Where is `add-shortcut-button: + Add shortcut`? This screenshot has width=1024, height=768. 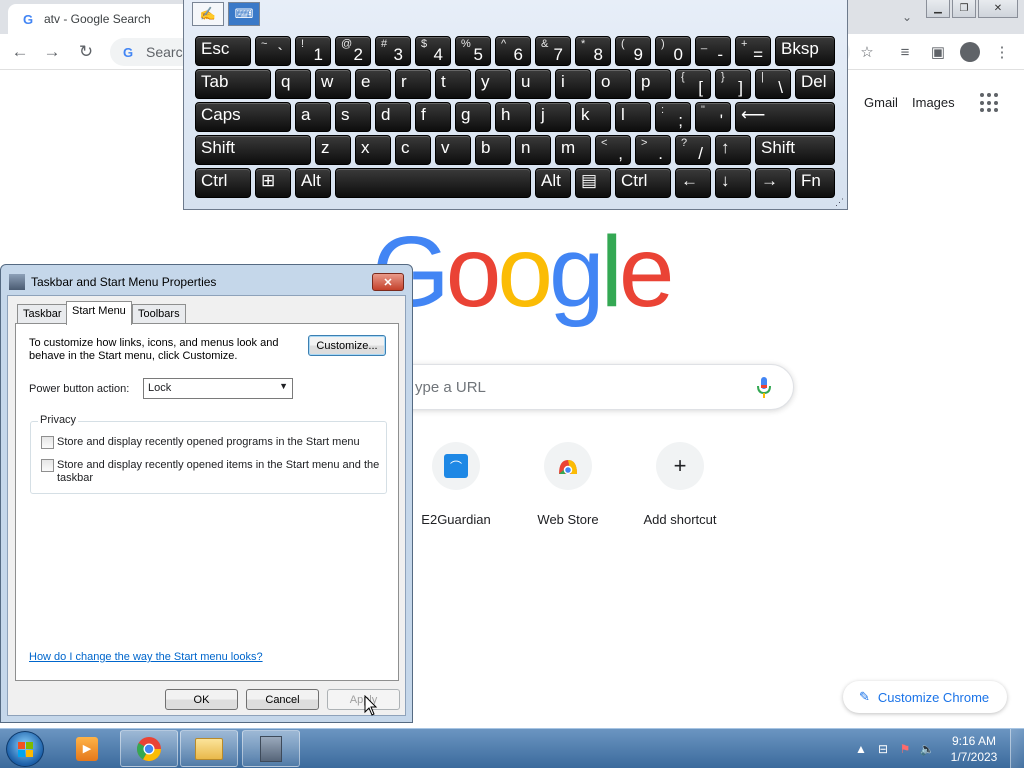
add-shortcut-button: + Add shortcut is located at coordinates (680, 484).